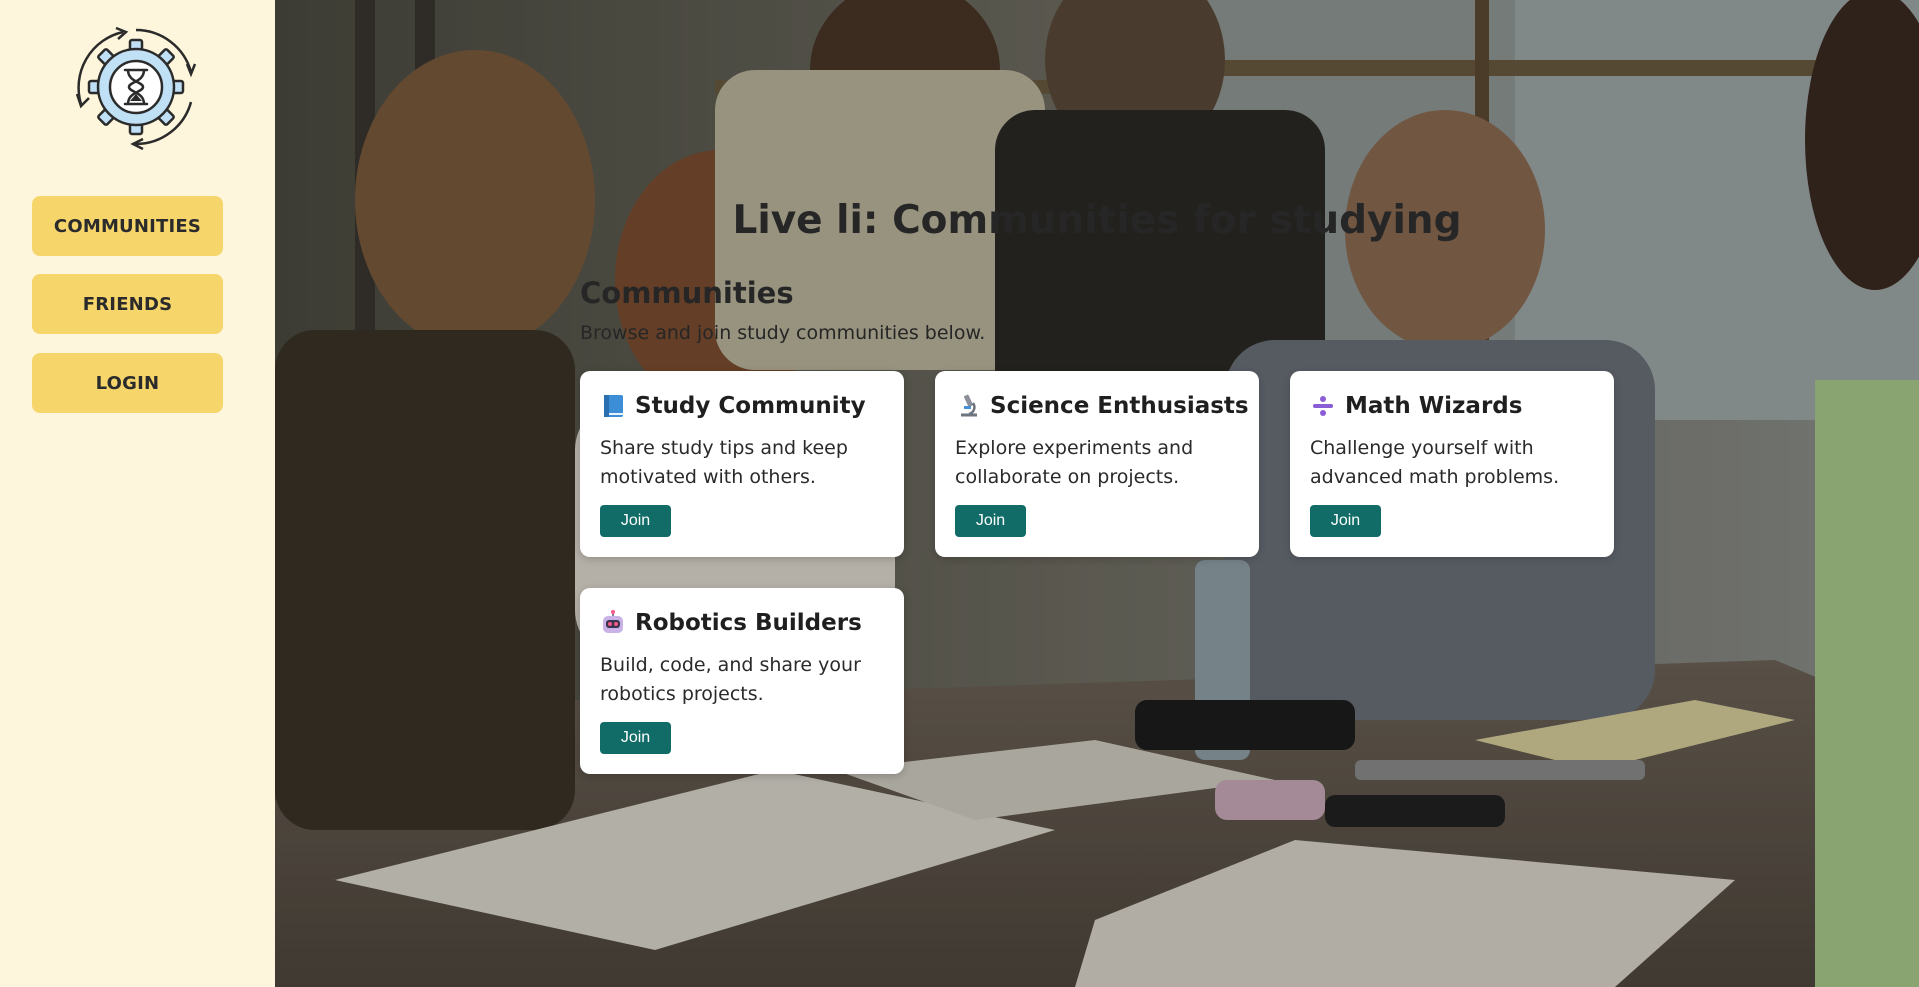  What do you see at coordinates (613, 406) in the screenshot?
I see `blue-book-icon` at bounding box center [613, 406].